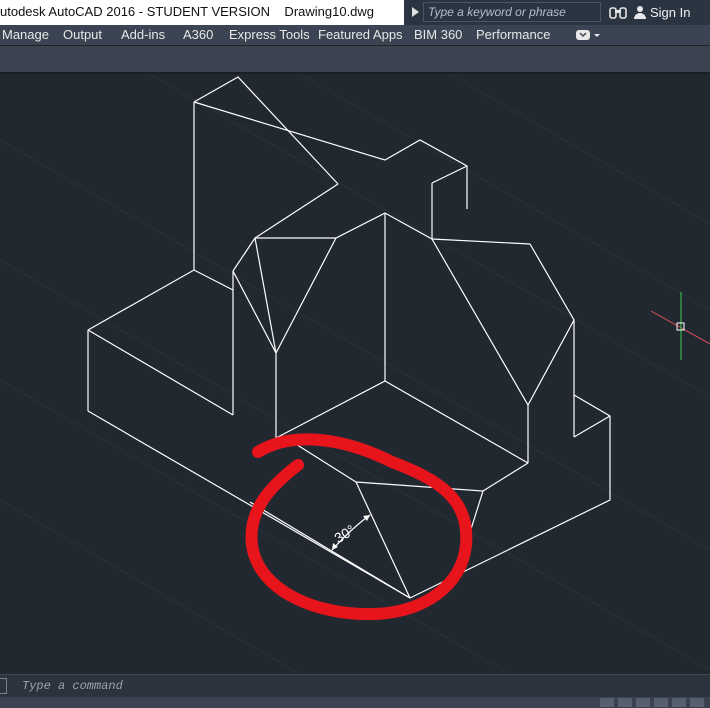 The width and height of the screenshot is (710, 708). What do you see at coordinates (82, 34) in the screenshot?
I see `tab-output: Output` at bounding box center [82, 34].